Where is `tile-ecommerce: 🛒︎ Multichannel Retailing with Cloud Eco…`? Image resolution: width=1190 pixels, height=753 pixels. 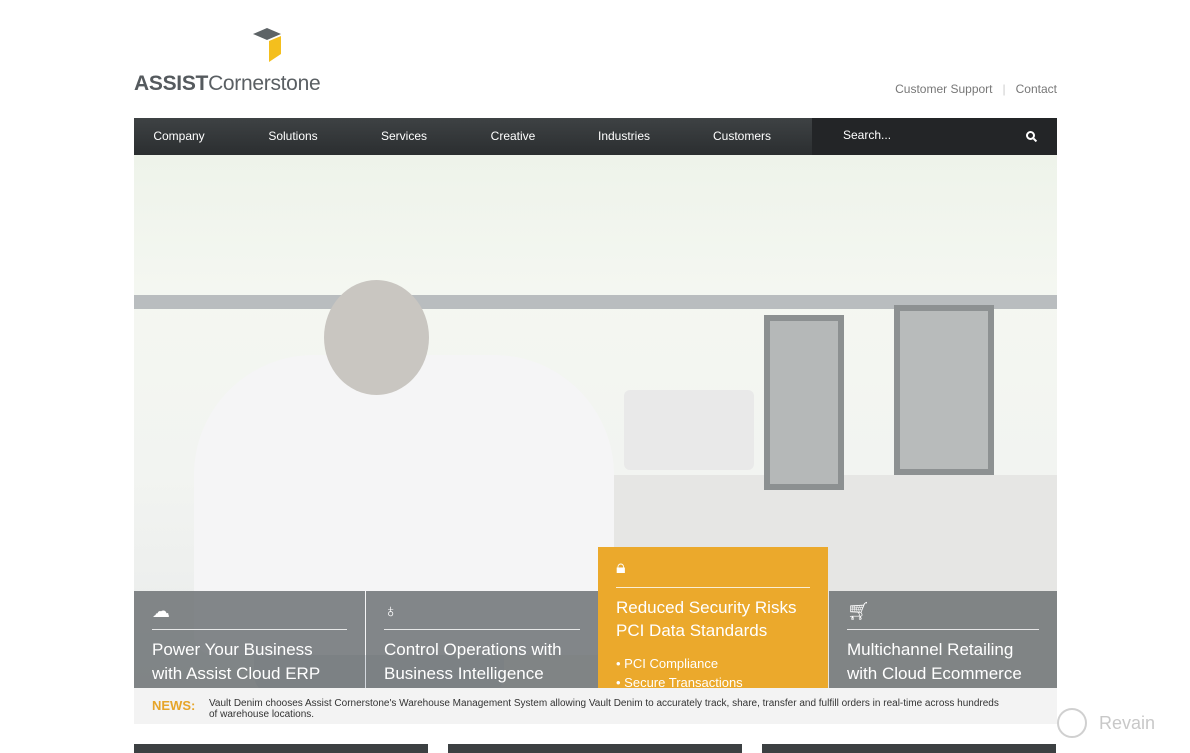
tile-ecommerce: 🛒︎ Multichannel Retailing with Cloud Eco… is located at coordinates (943, 639).